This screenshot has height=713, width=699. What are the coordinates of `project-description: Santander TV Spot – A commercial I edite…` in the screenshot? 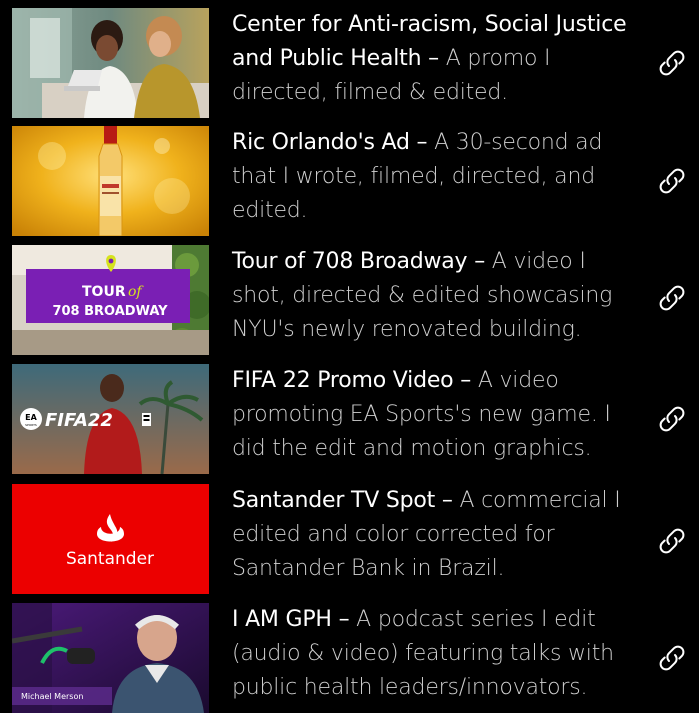 It's located at (434, 535).